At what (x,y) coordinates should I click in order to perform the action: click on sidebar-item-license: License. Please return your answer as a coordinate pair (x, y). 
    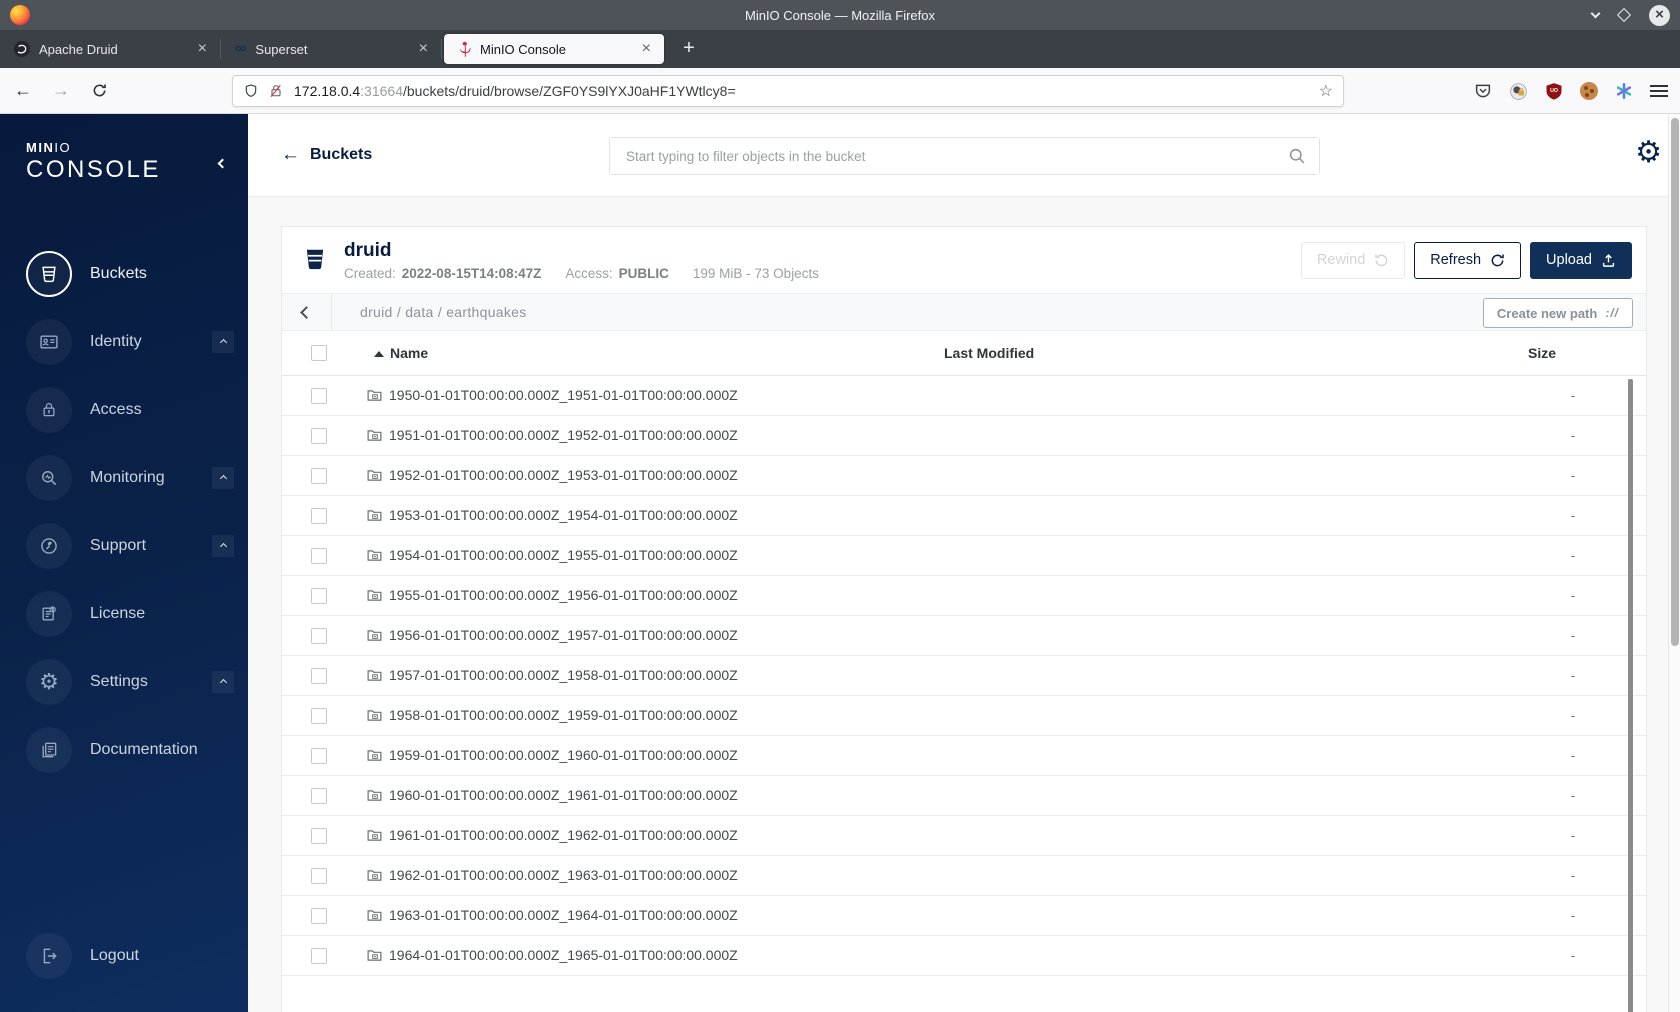
    Looking at the image, I should click on (124, 614).